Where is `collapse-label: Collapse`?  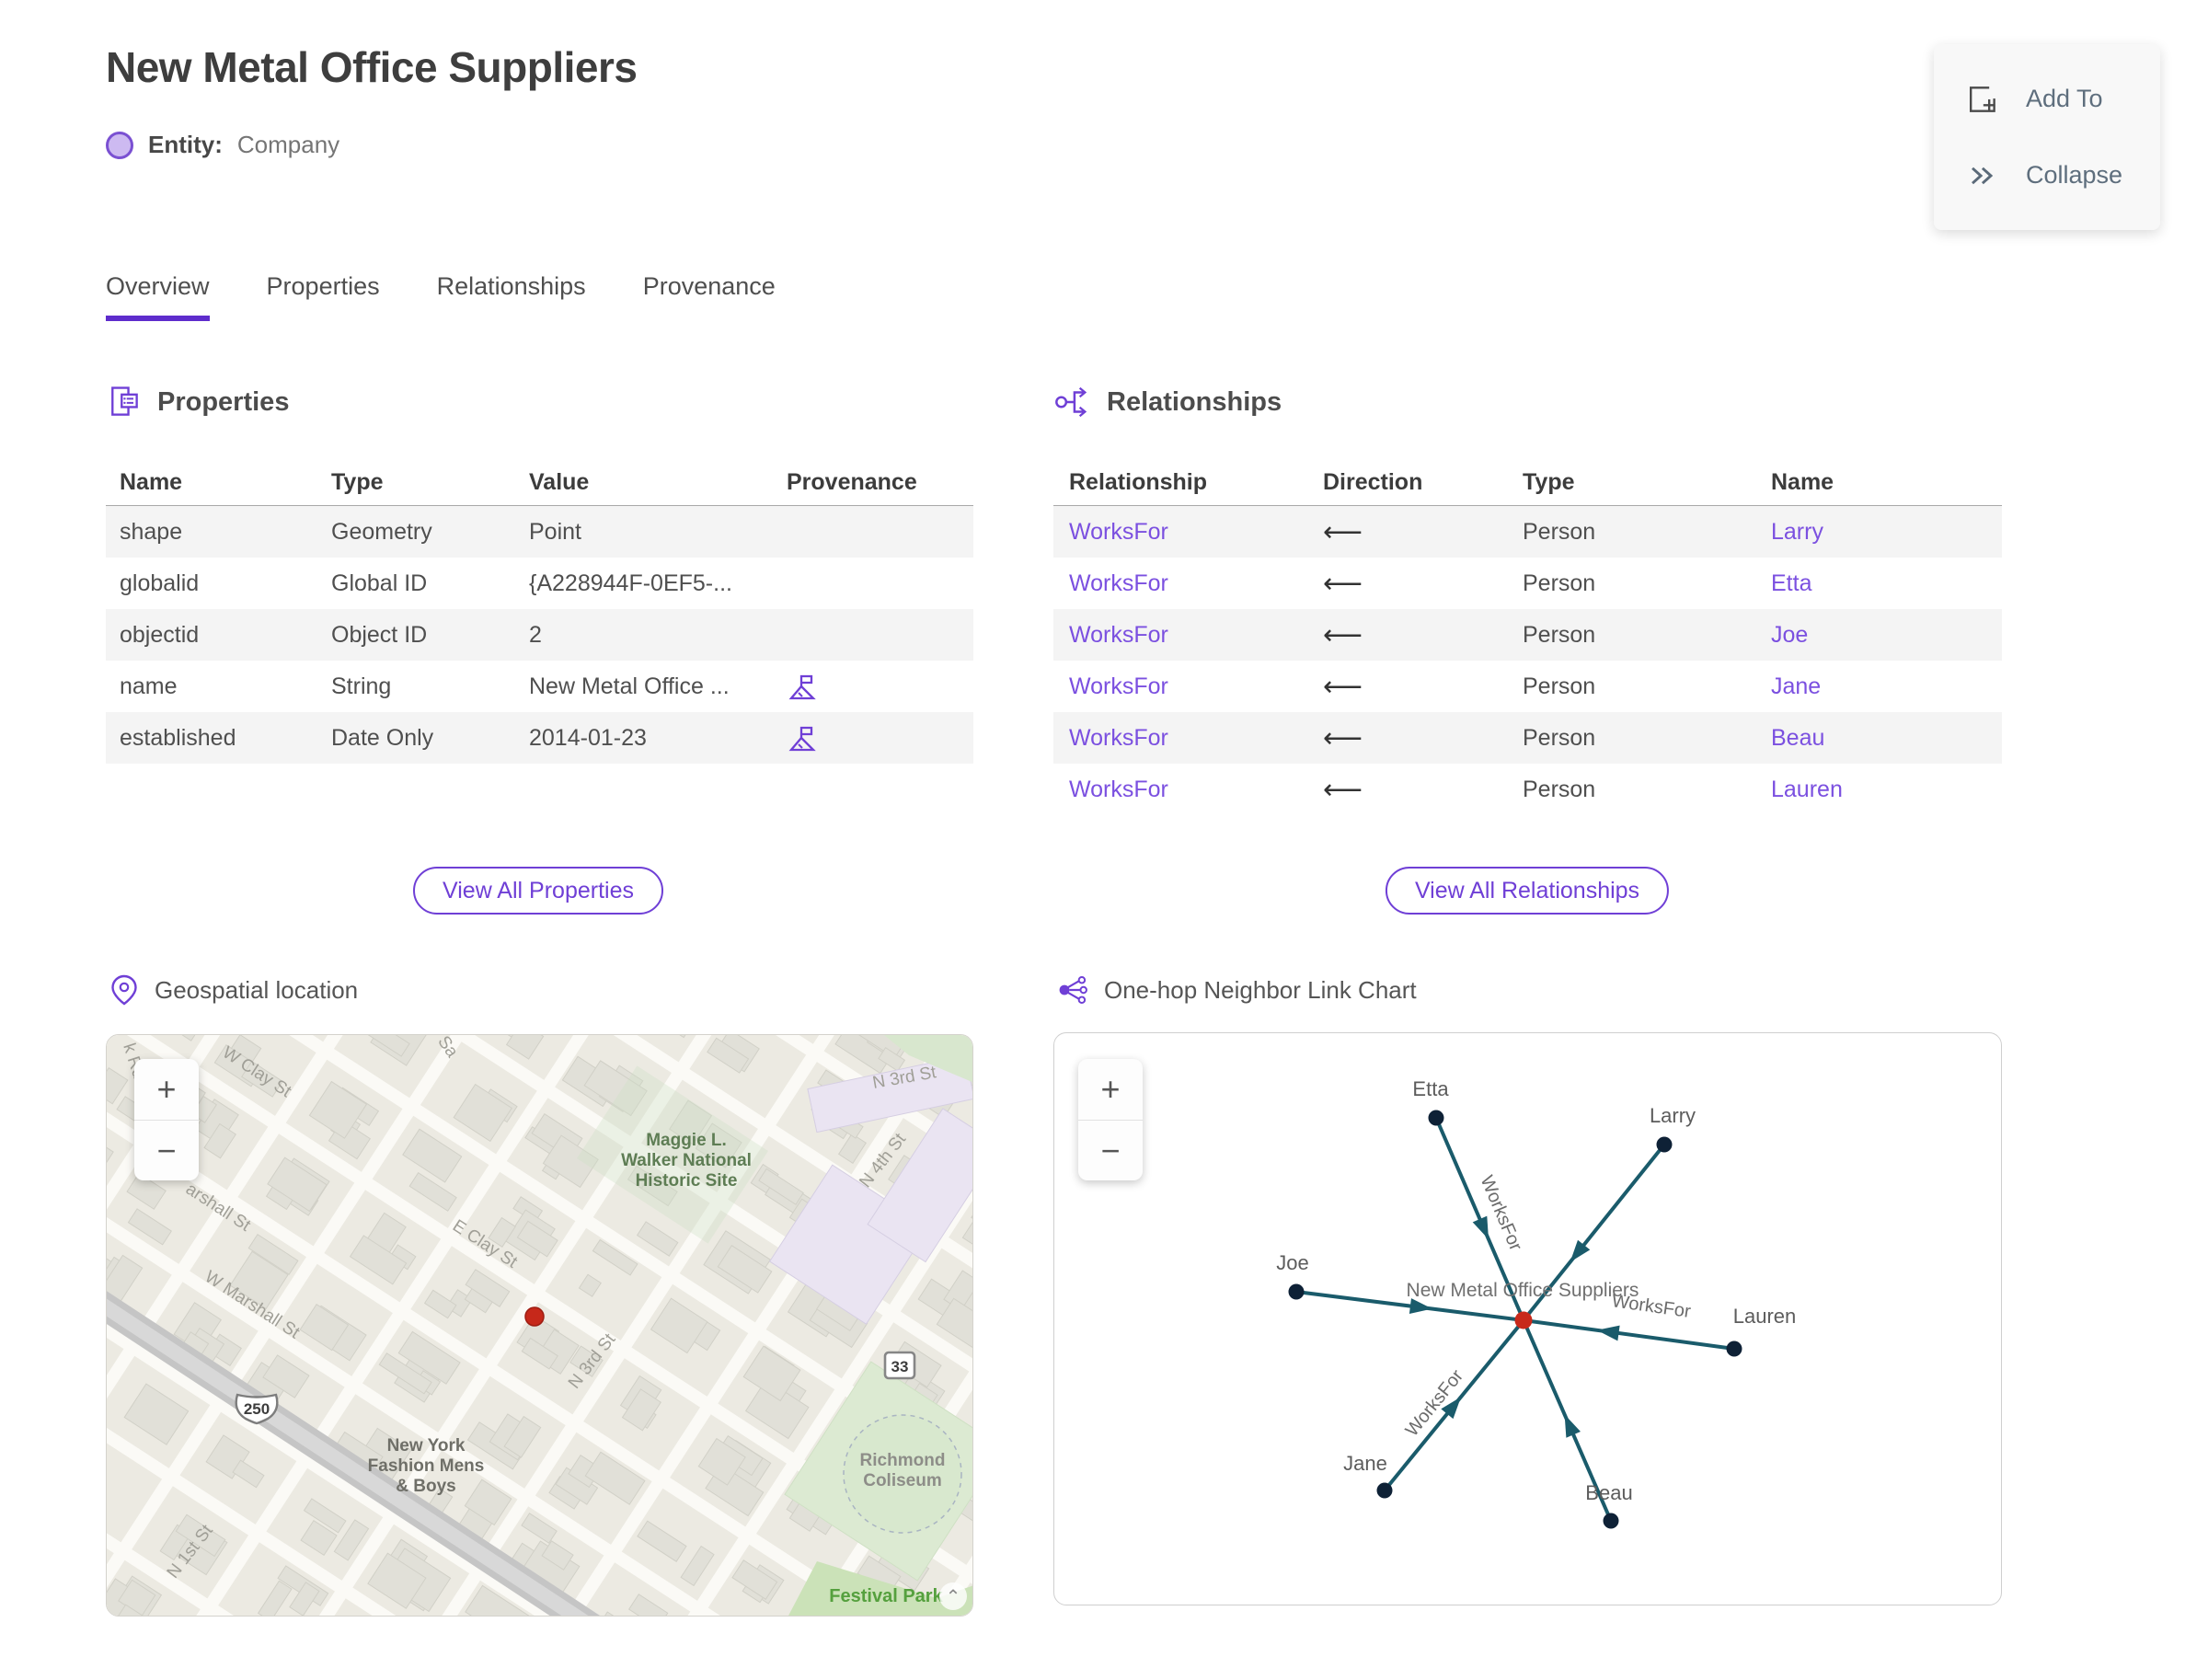 collapse-label: Collapse is located at coordinates (2074, 175).